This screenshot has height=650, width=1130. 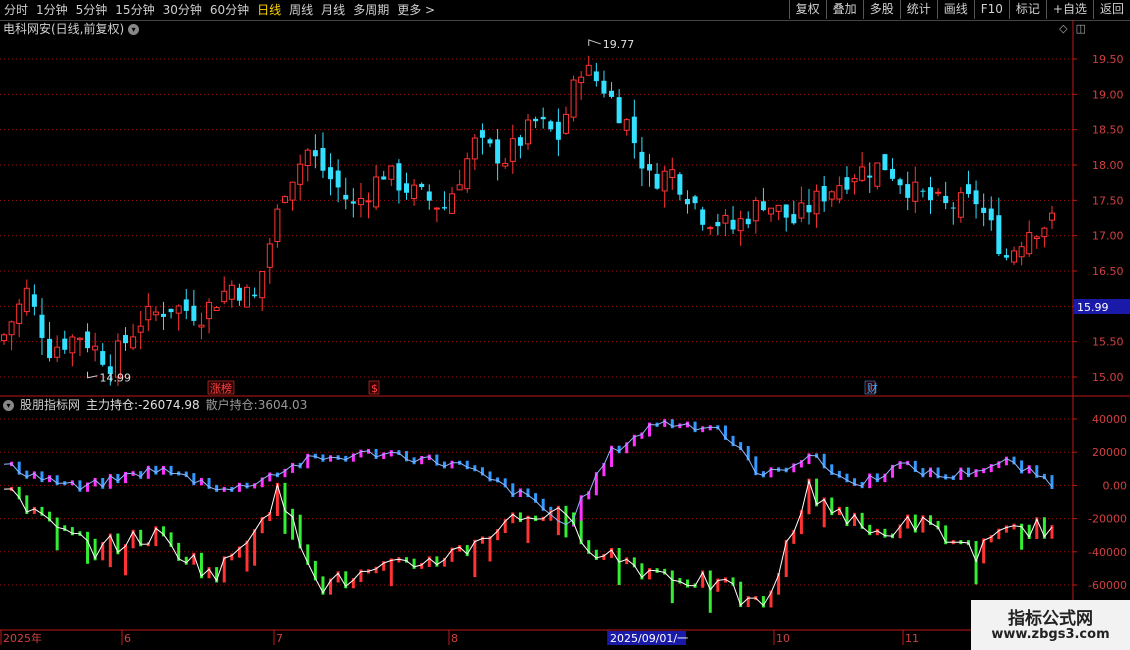 What do you see at coordinates (115, 378) in the screenshot?
I see `low-price-label: 14.99` at bounding box center [115, 378].